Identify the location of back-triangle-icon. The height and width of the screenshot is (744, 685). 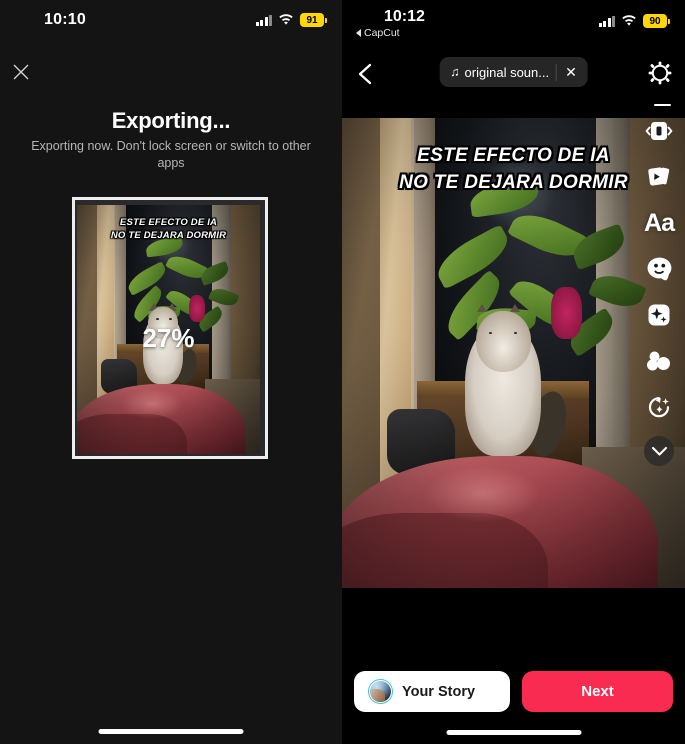
(358, 33).